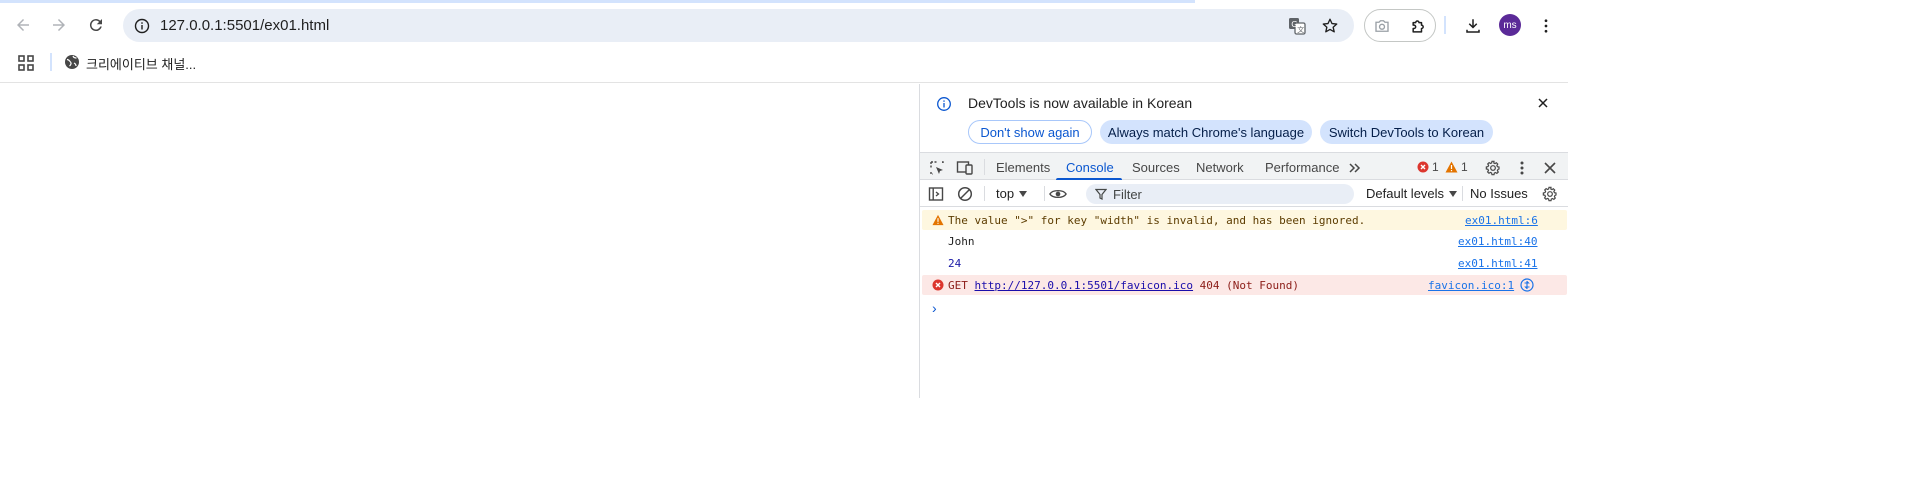  I want to click on filter-placeholder: Filter, so click(1127, 194).